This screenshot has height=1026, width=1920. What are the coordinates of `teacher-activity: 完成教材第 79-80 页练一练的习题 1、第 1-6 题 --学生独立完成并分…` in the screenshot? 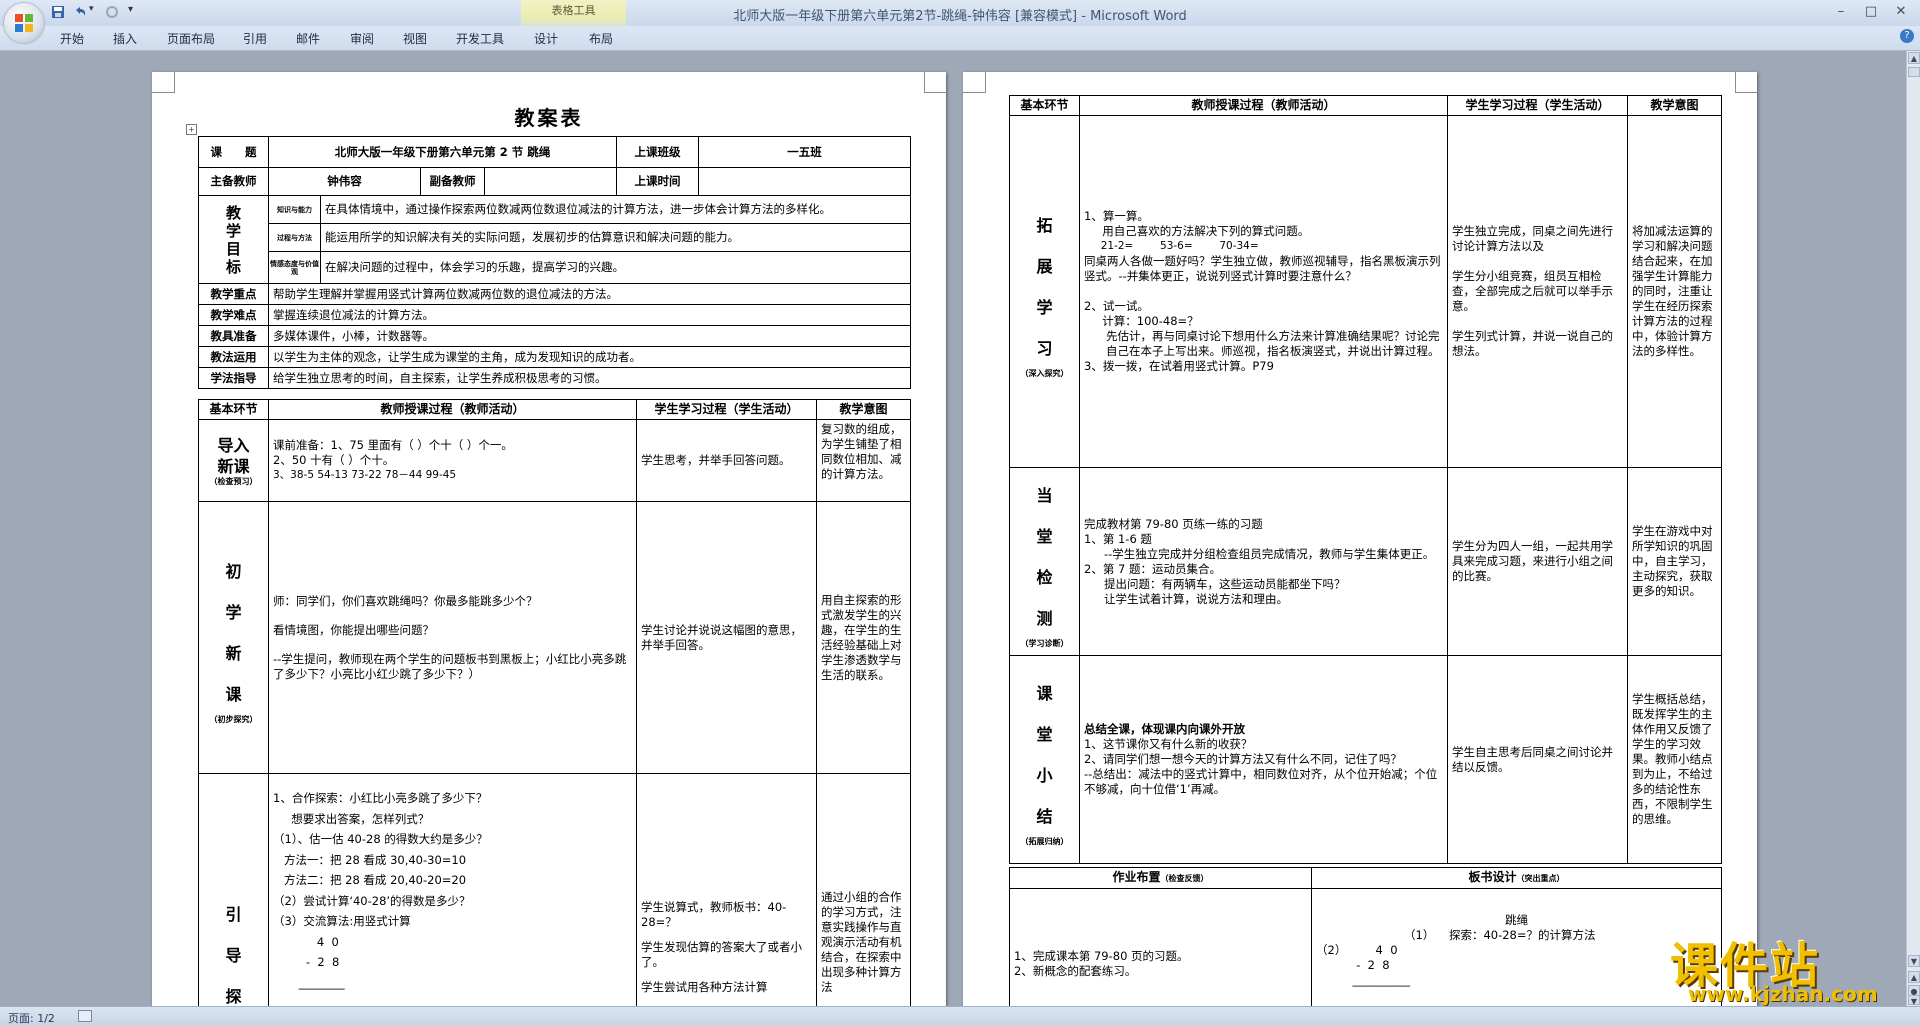 It's located at (1263, 561).